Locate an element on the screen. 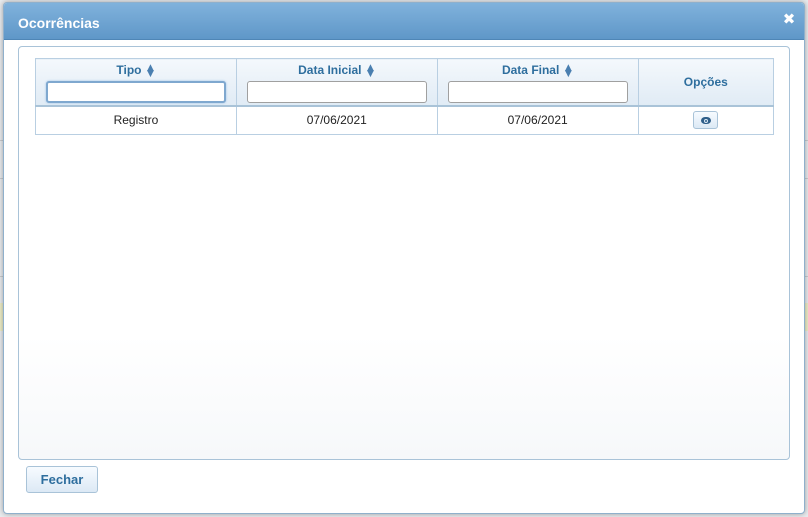  column-header-data-final: Data Final ▲ ▼ is located at coordinates (537, 82).